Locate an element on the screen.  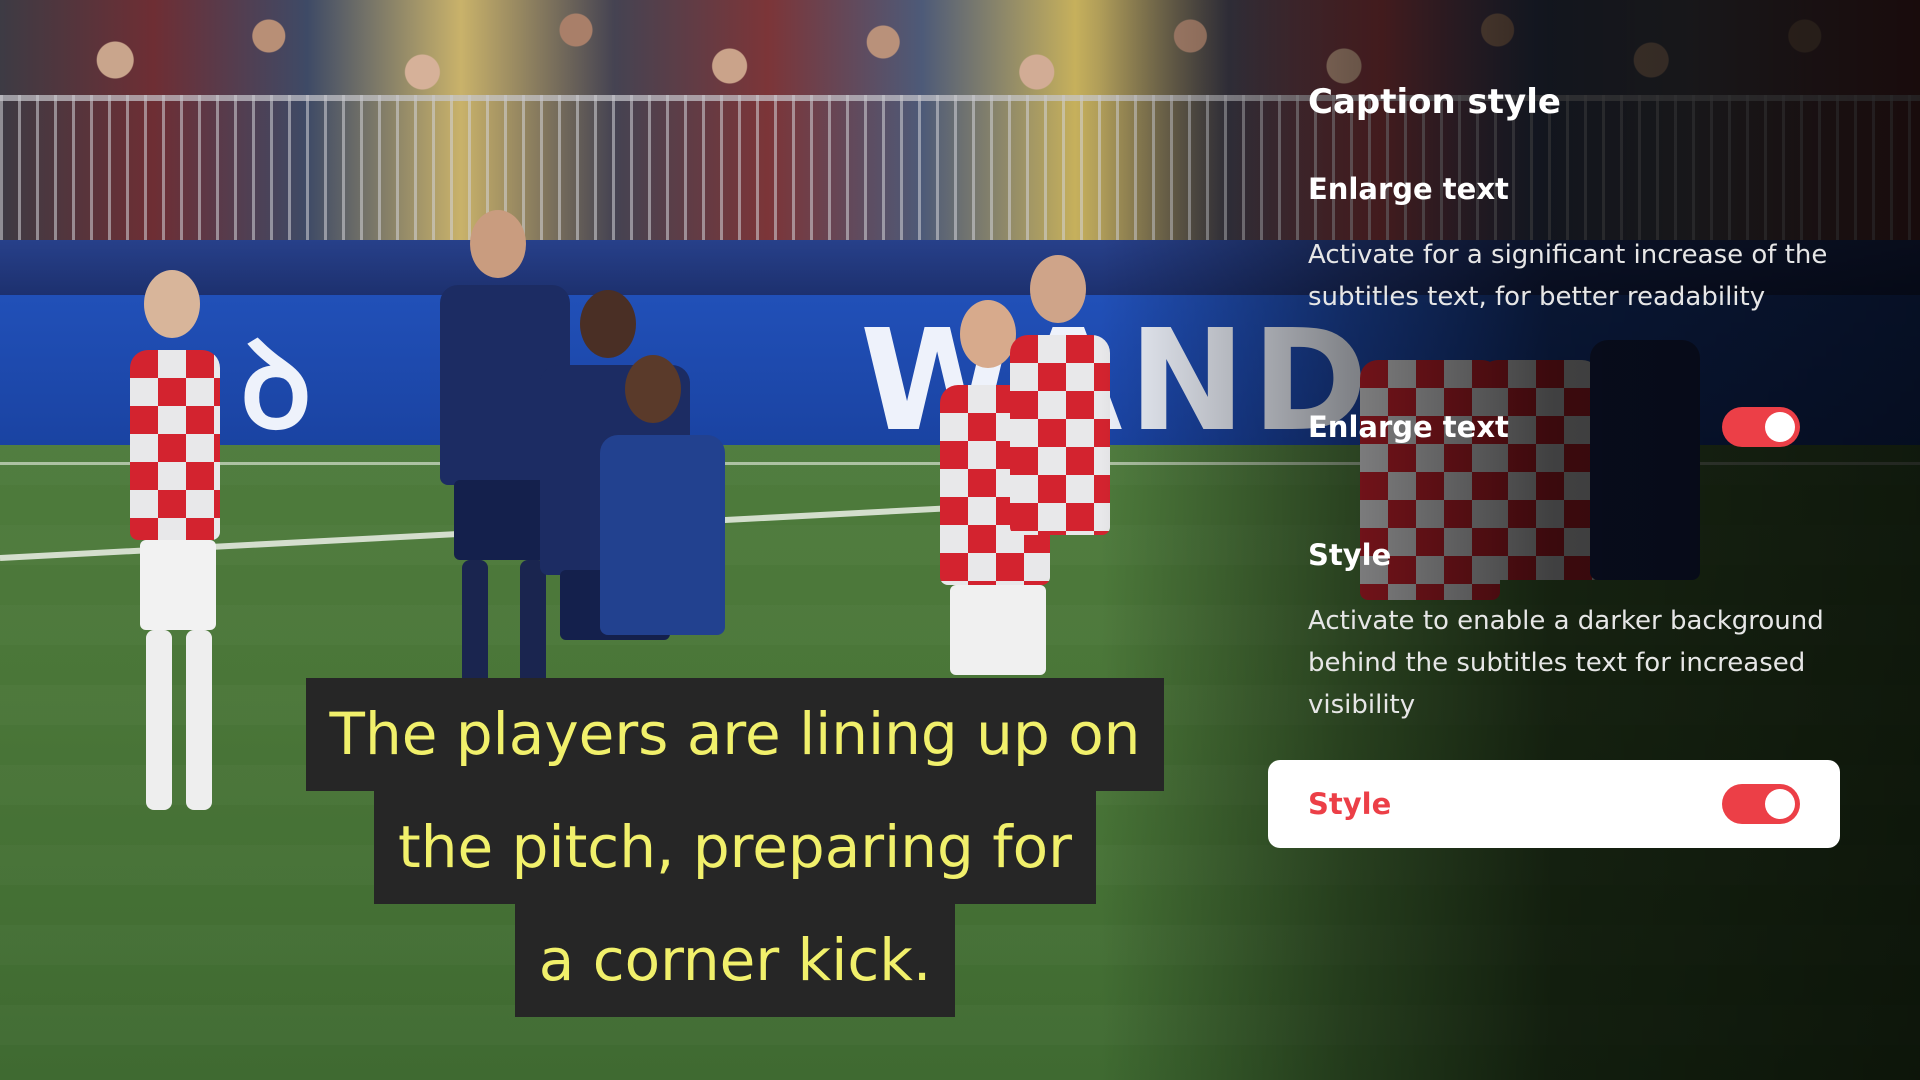
ad-board-logo: ꝺ is located at coordinates (276, 386).